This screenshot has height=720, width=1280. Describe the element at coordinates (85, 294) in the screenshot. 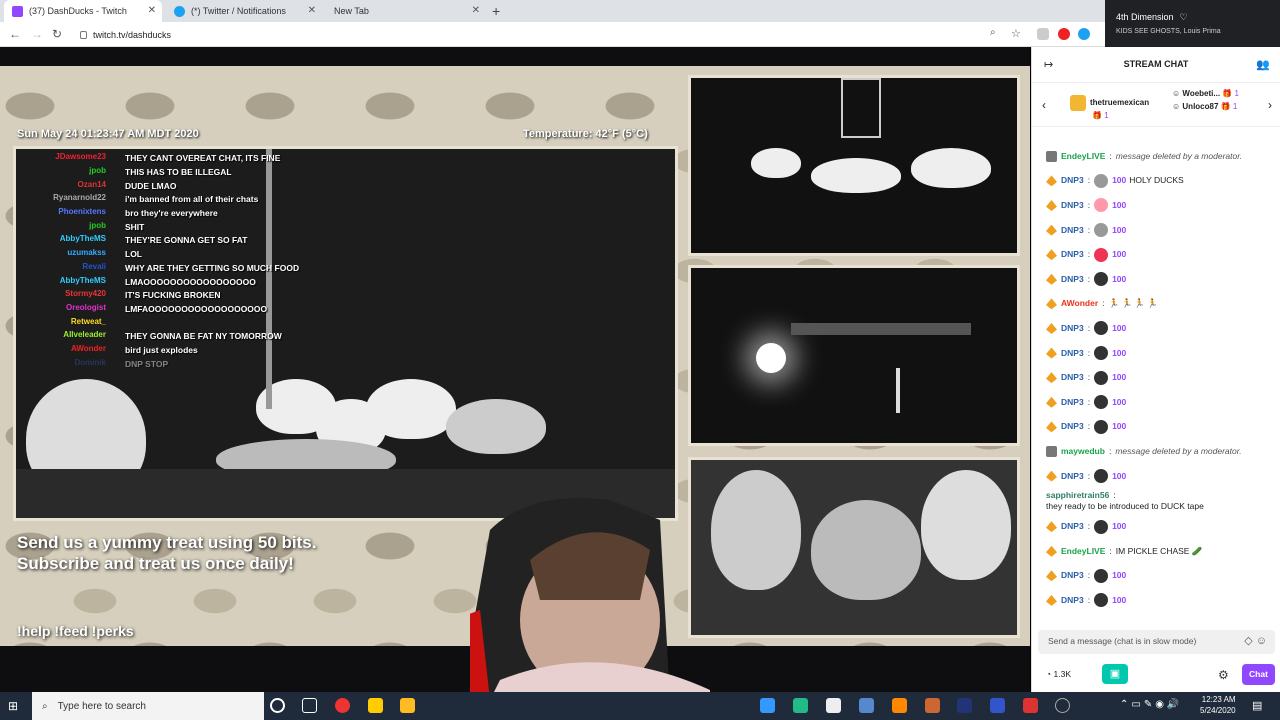

I see `overlay-chat-username: Stormy420` at that location.